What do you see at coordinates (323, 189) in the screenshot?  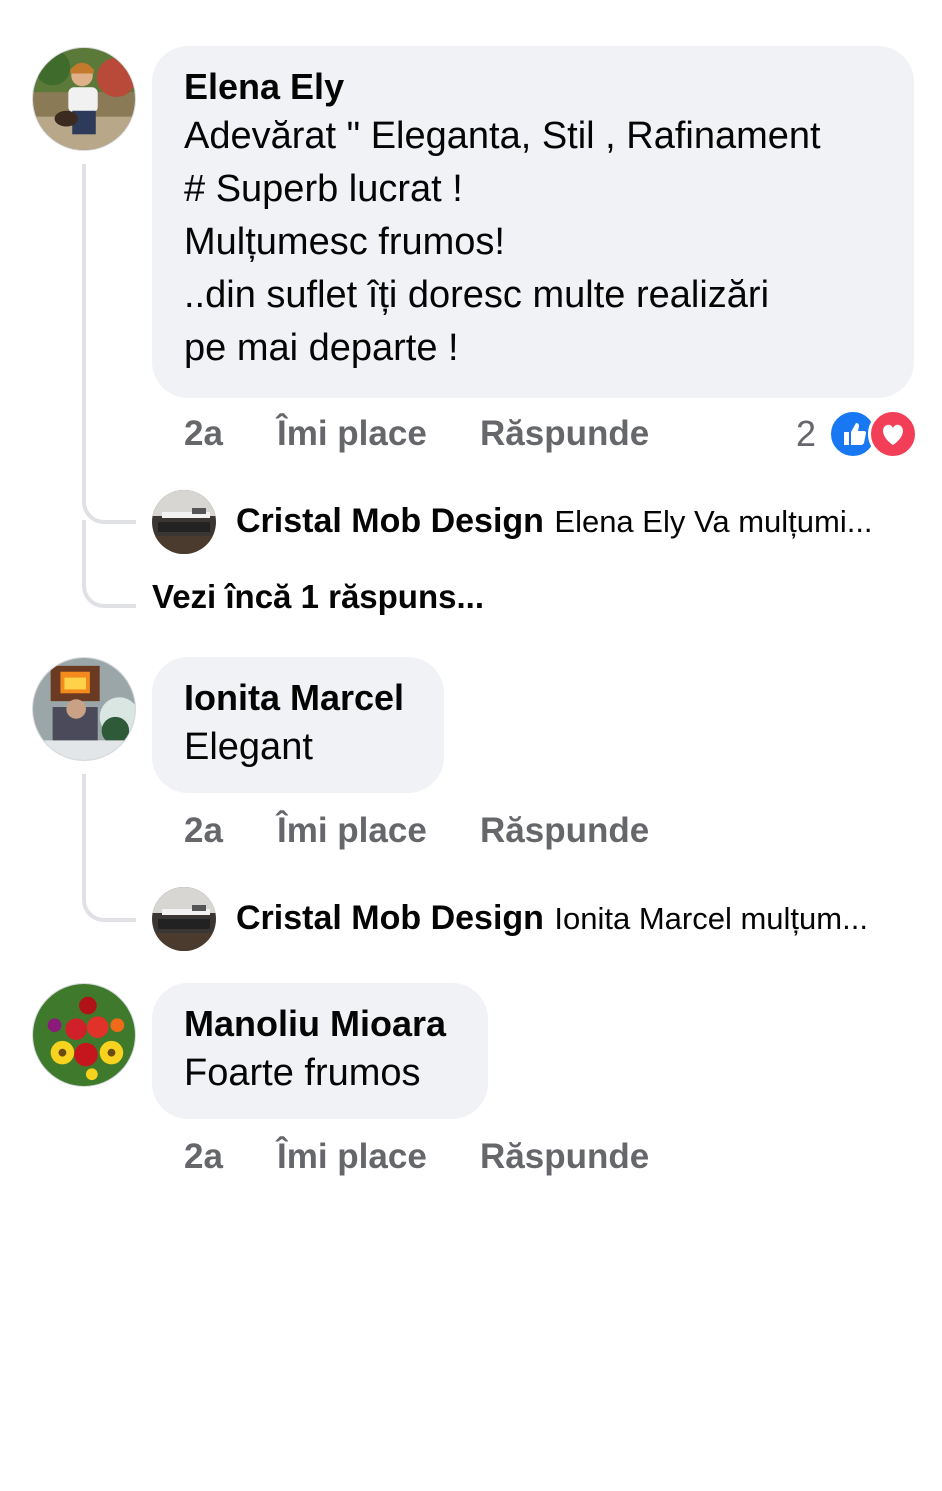 I see `comment-text-line: # Superb lucrat !` at bounding box center [323, 189].